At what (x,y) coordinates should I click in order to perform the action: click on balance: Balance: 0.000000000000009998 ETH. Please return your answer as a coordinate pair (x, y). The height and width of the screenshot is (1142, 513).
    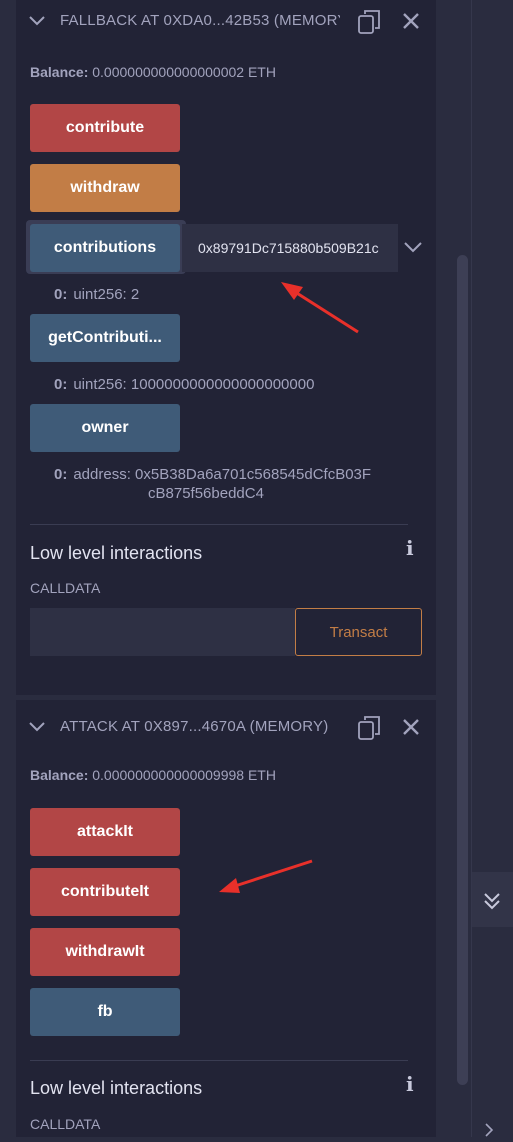
    Looking at the image, I should click on (153, 775).